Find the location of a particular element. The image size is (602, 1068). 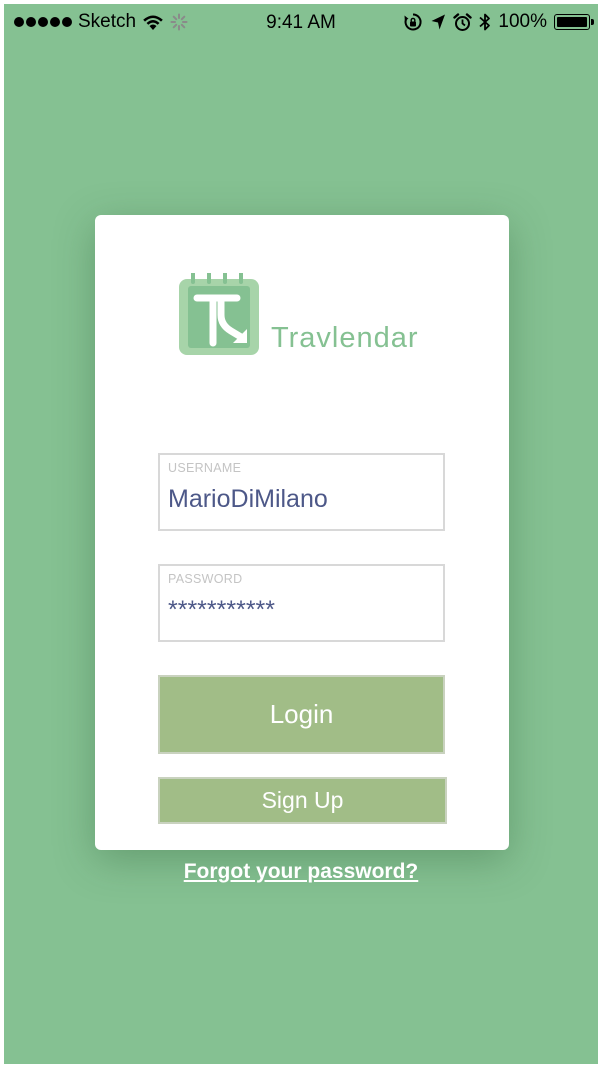

password-field: PASSWORD is located at coordinates (301, 603).